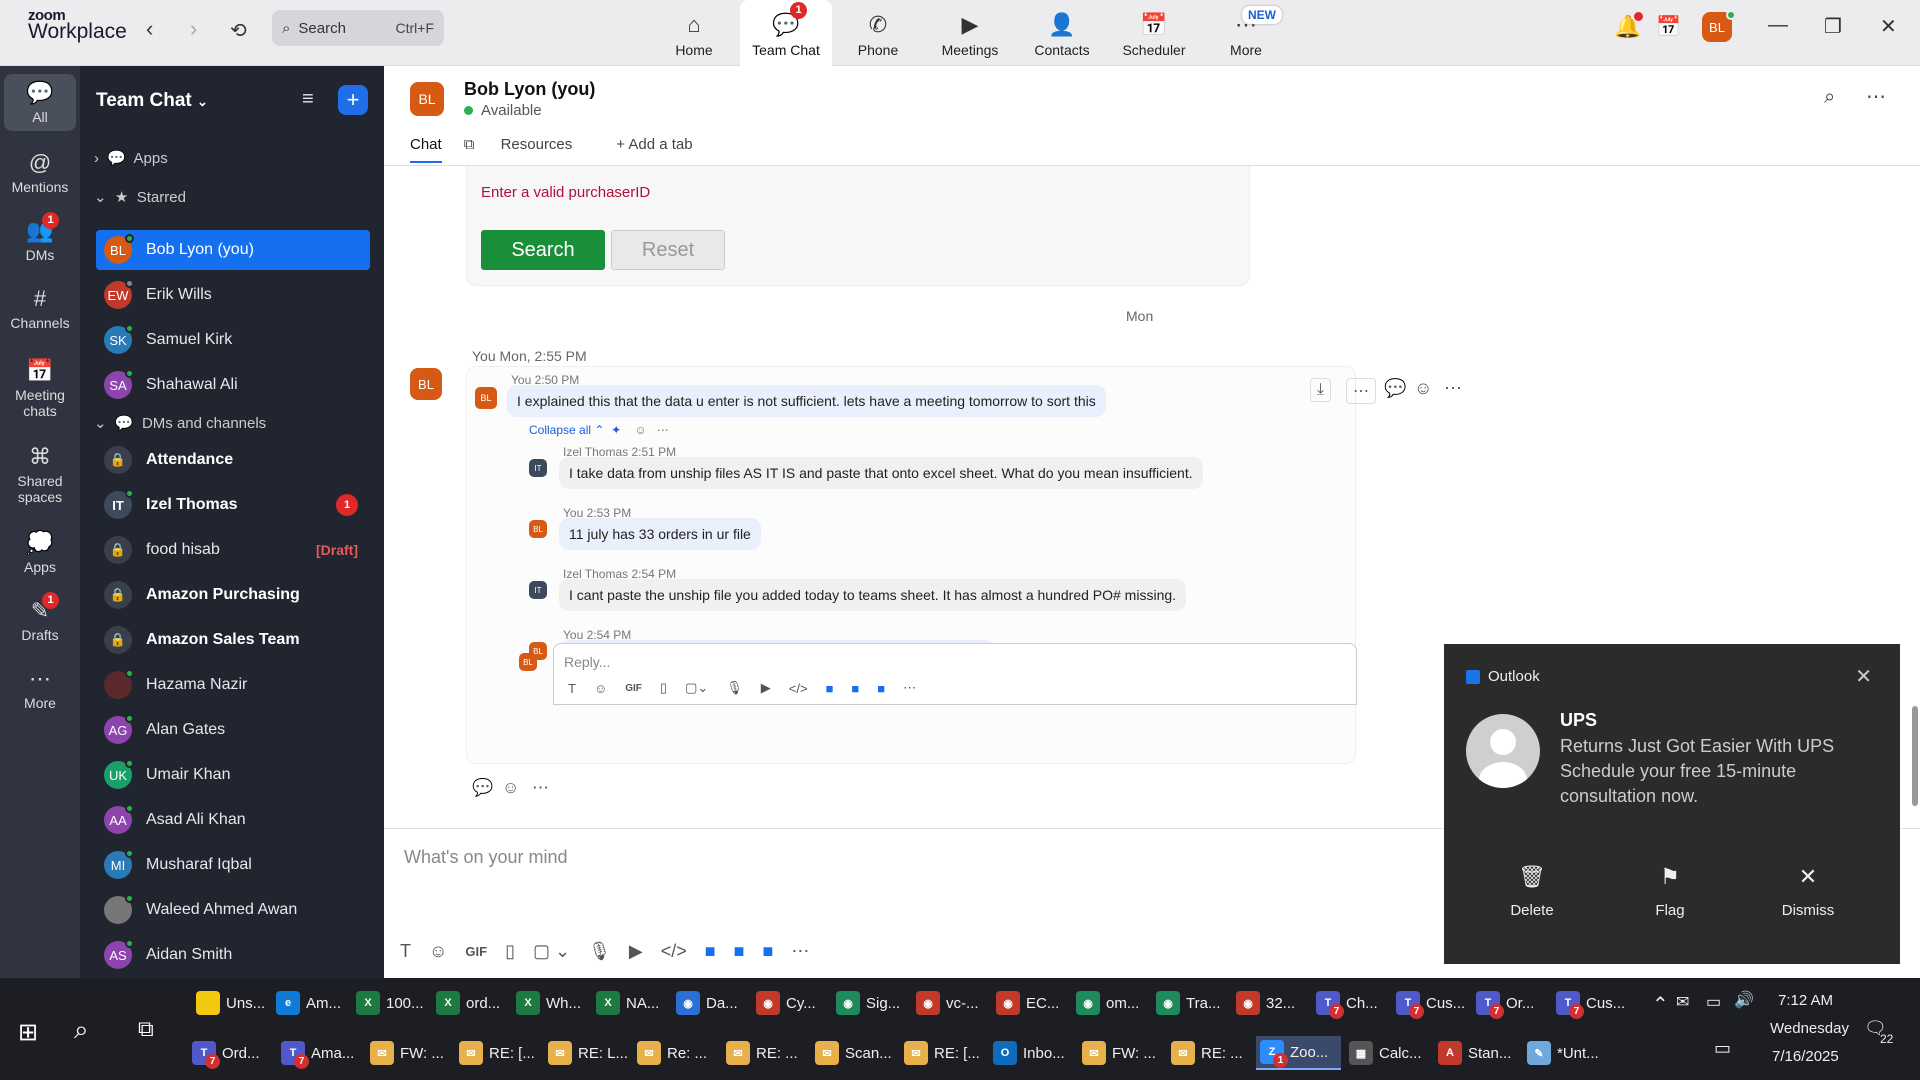  Describe the element at coordinates (233, 955) in the screenshot. I see `dm-item: AS Aidan Smith` at that location.